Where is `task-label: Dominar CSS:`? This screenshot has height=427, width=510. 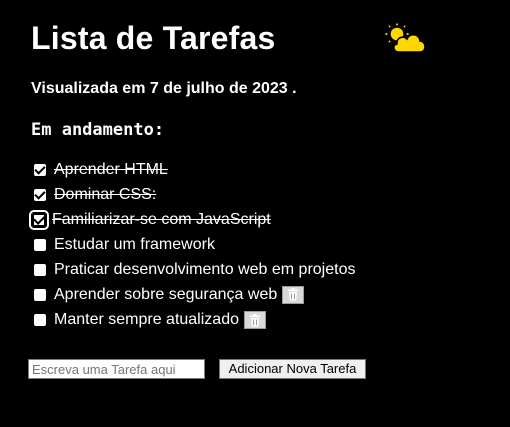 task-label: Dominar CSS: is located at coordinates (105, 194).